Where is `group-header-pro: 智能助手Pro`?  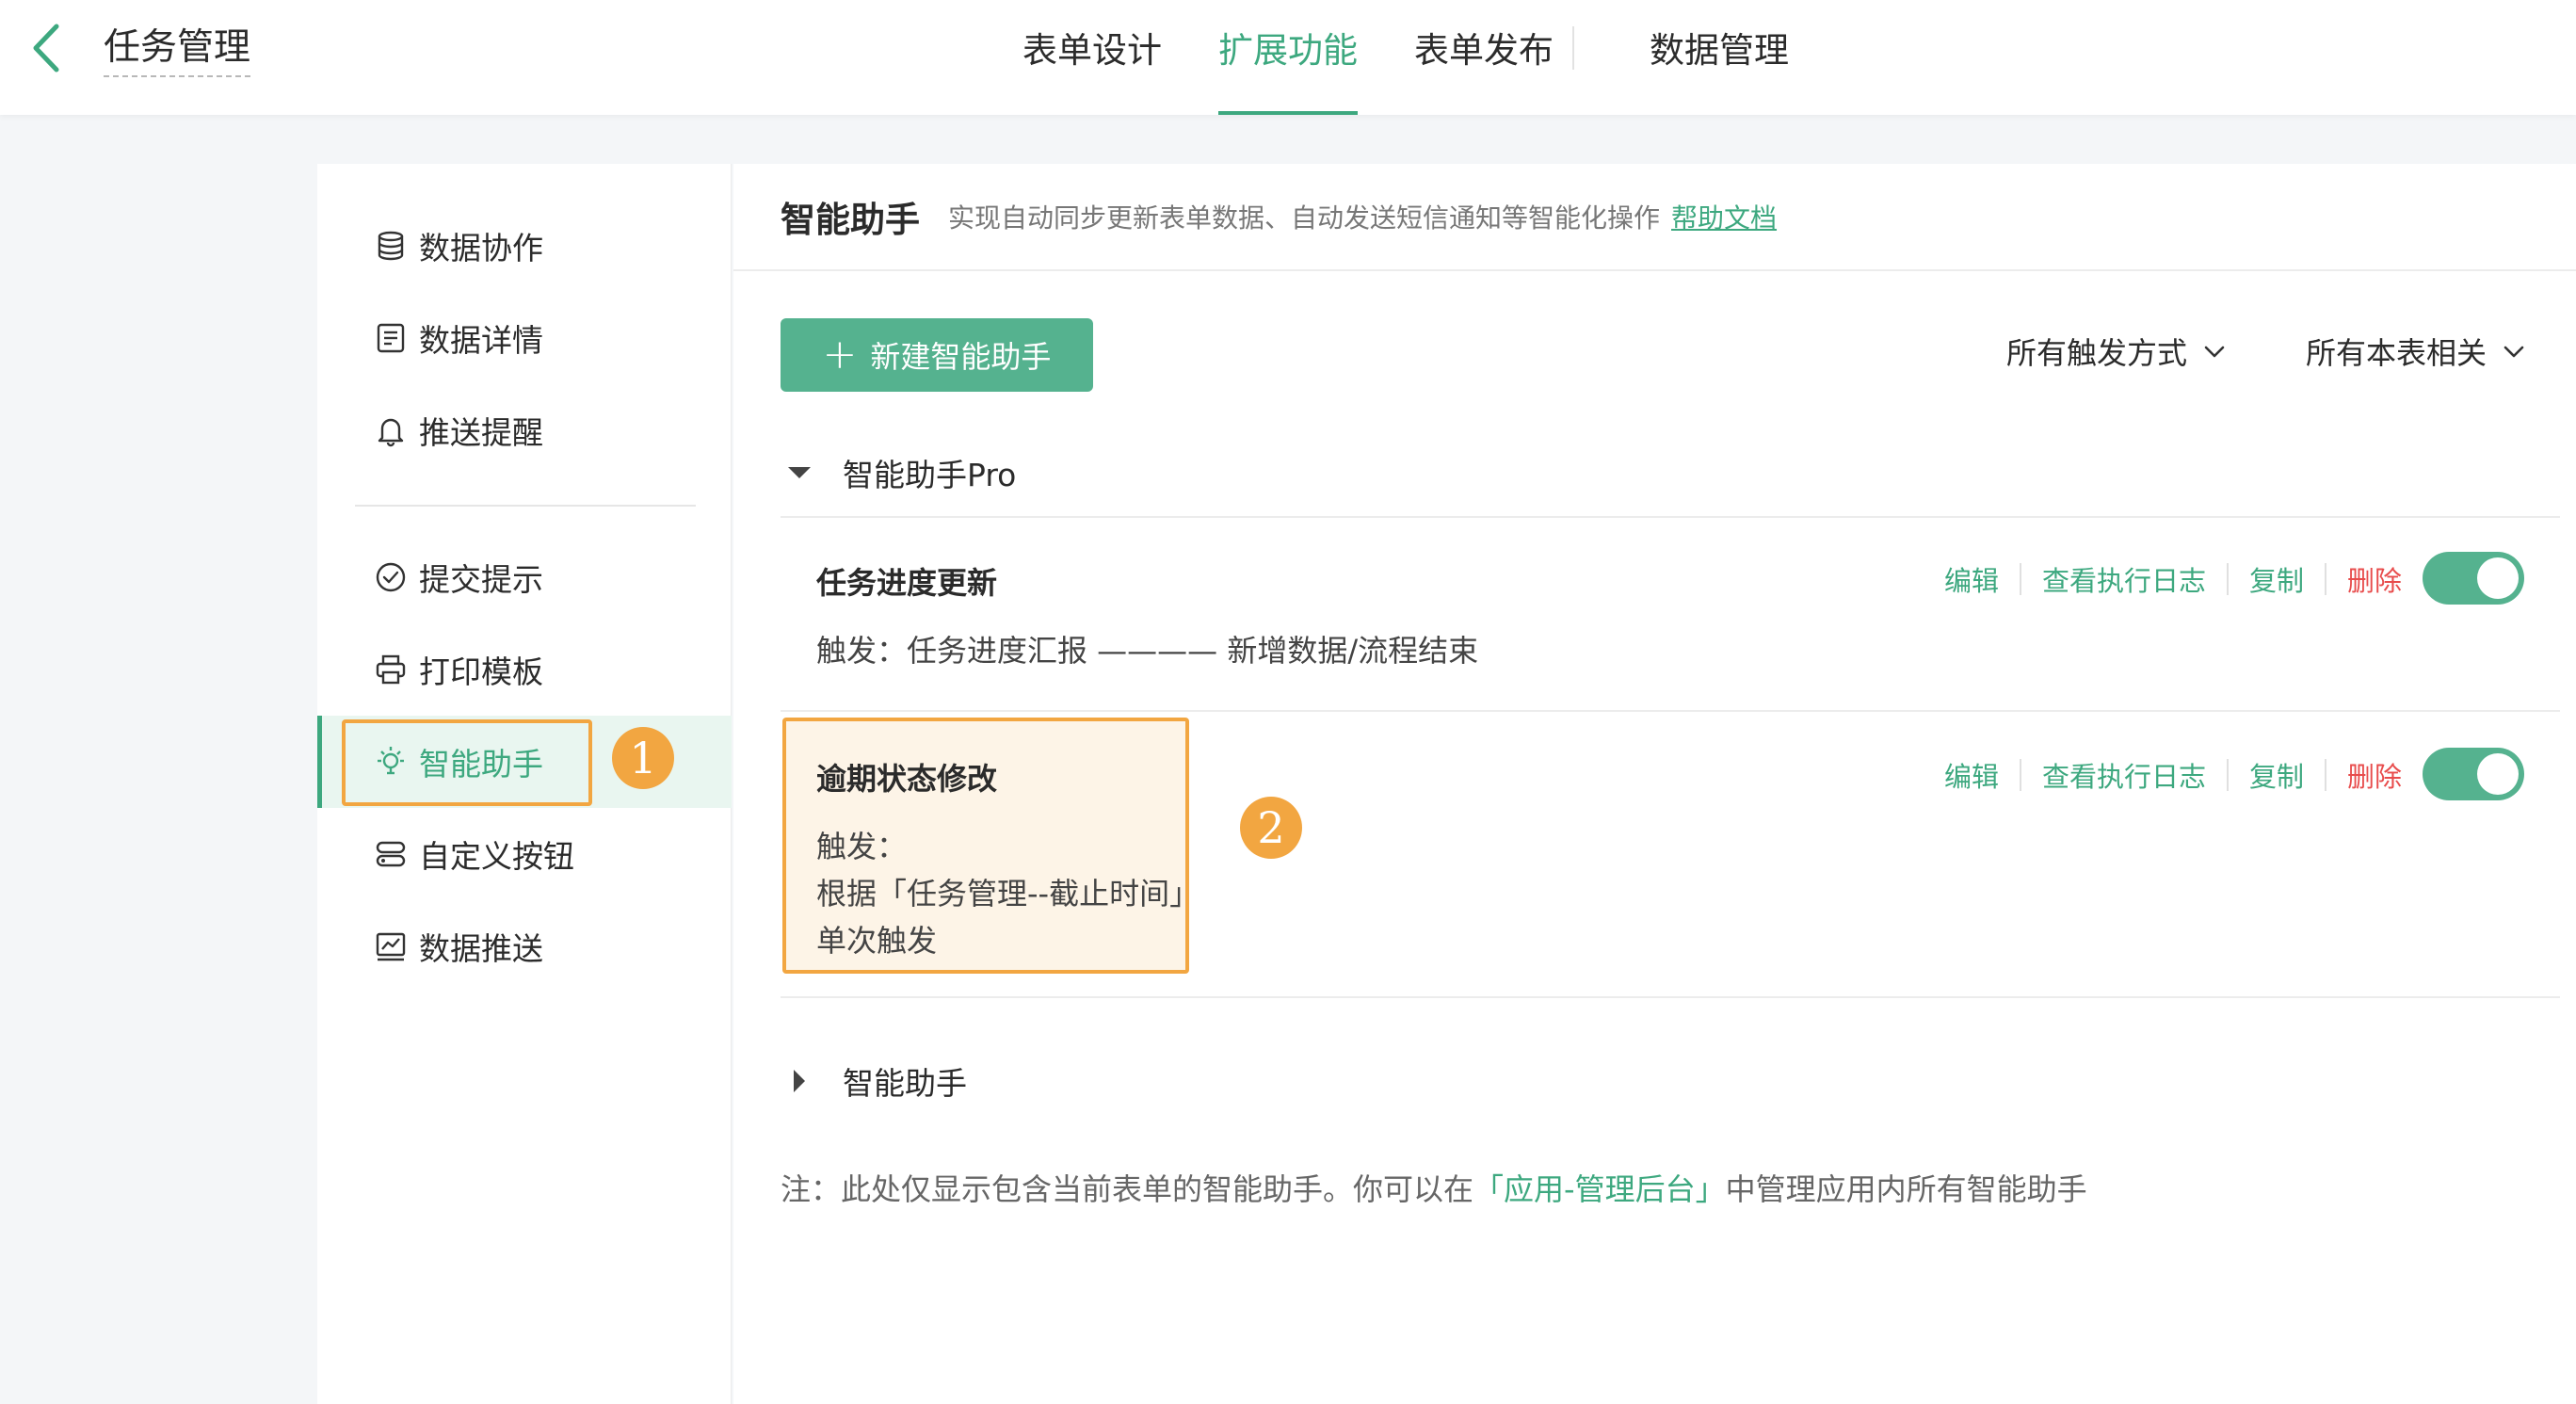
group-header-pro: 智能助手Pro is located at coordinates (898, 472).